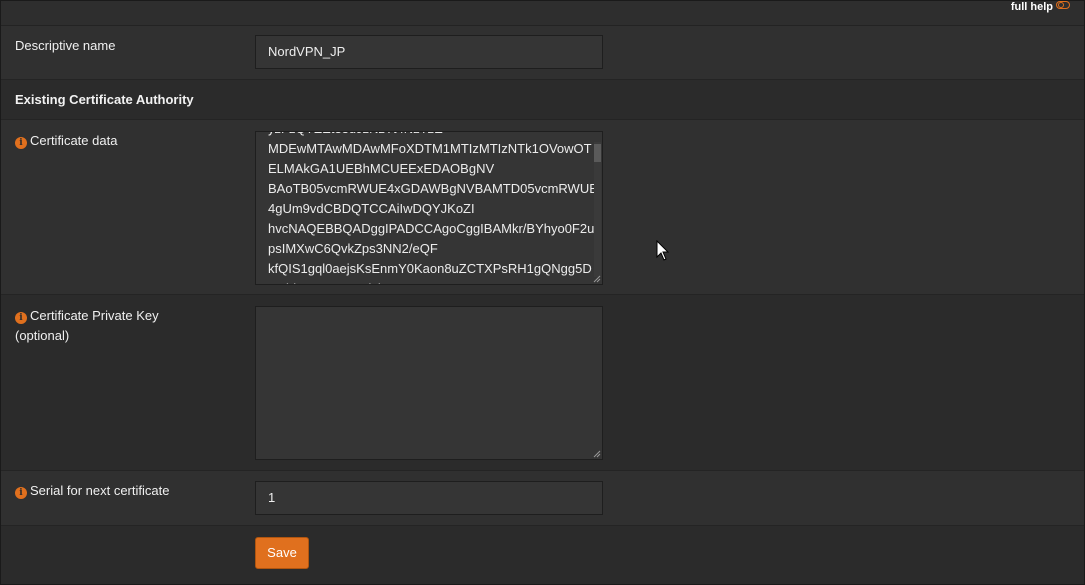  I want to click on full-help-toggle: full help, so click(1040, 7).